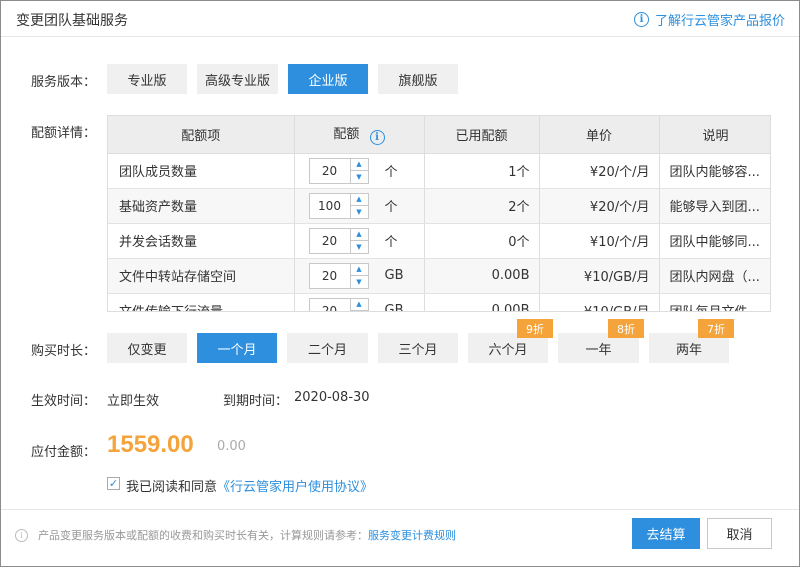 This screenshot has height=567, width=800. Describe the element at coordinates (203, 535) in the screenshot. I see `footer-info-text: 产品变更服务版本或配额的收费和购买时长有关，计算规则请参考：` at that location.